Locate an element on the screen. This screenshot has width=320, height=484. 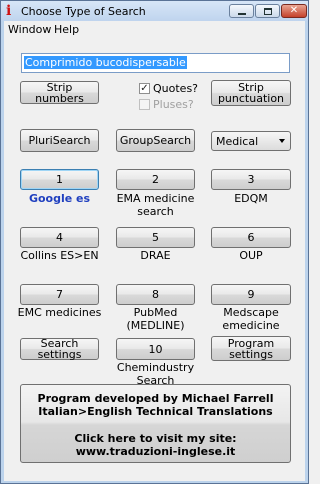
maximize-icon is located at coordinates (267, 11).